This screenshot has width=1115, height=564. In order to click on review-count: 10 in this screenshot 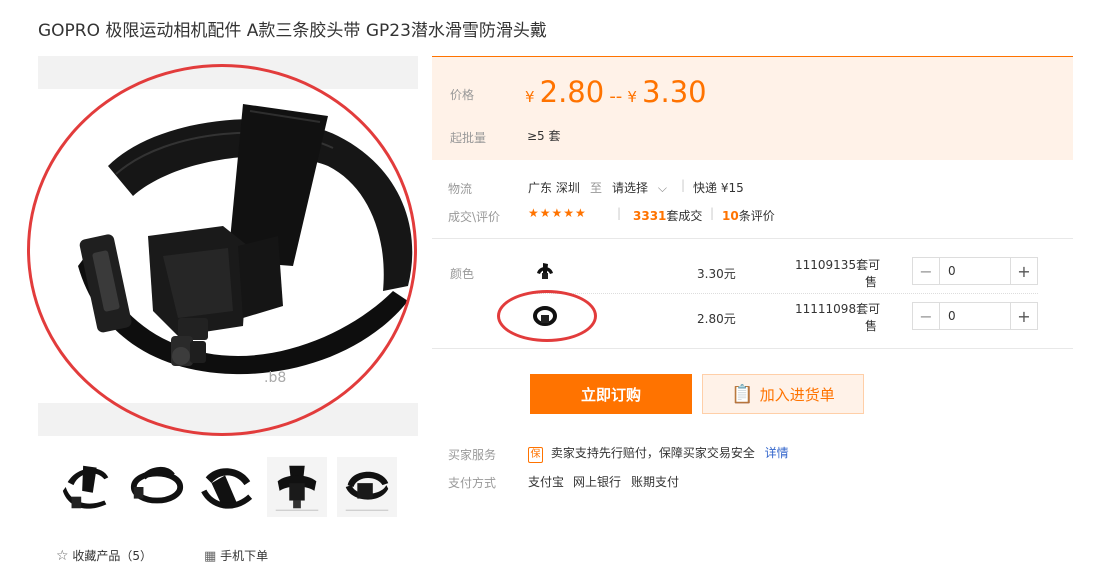, I will do `click(730, 216)`.